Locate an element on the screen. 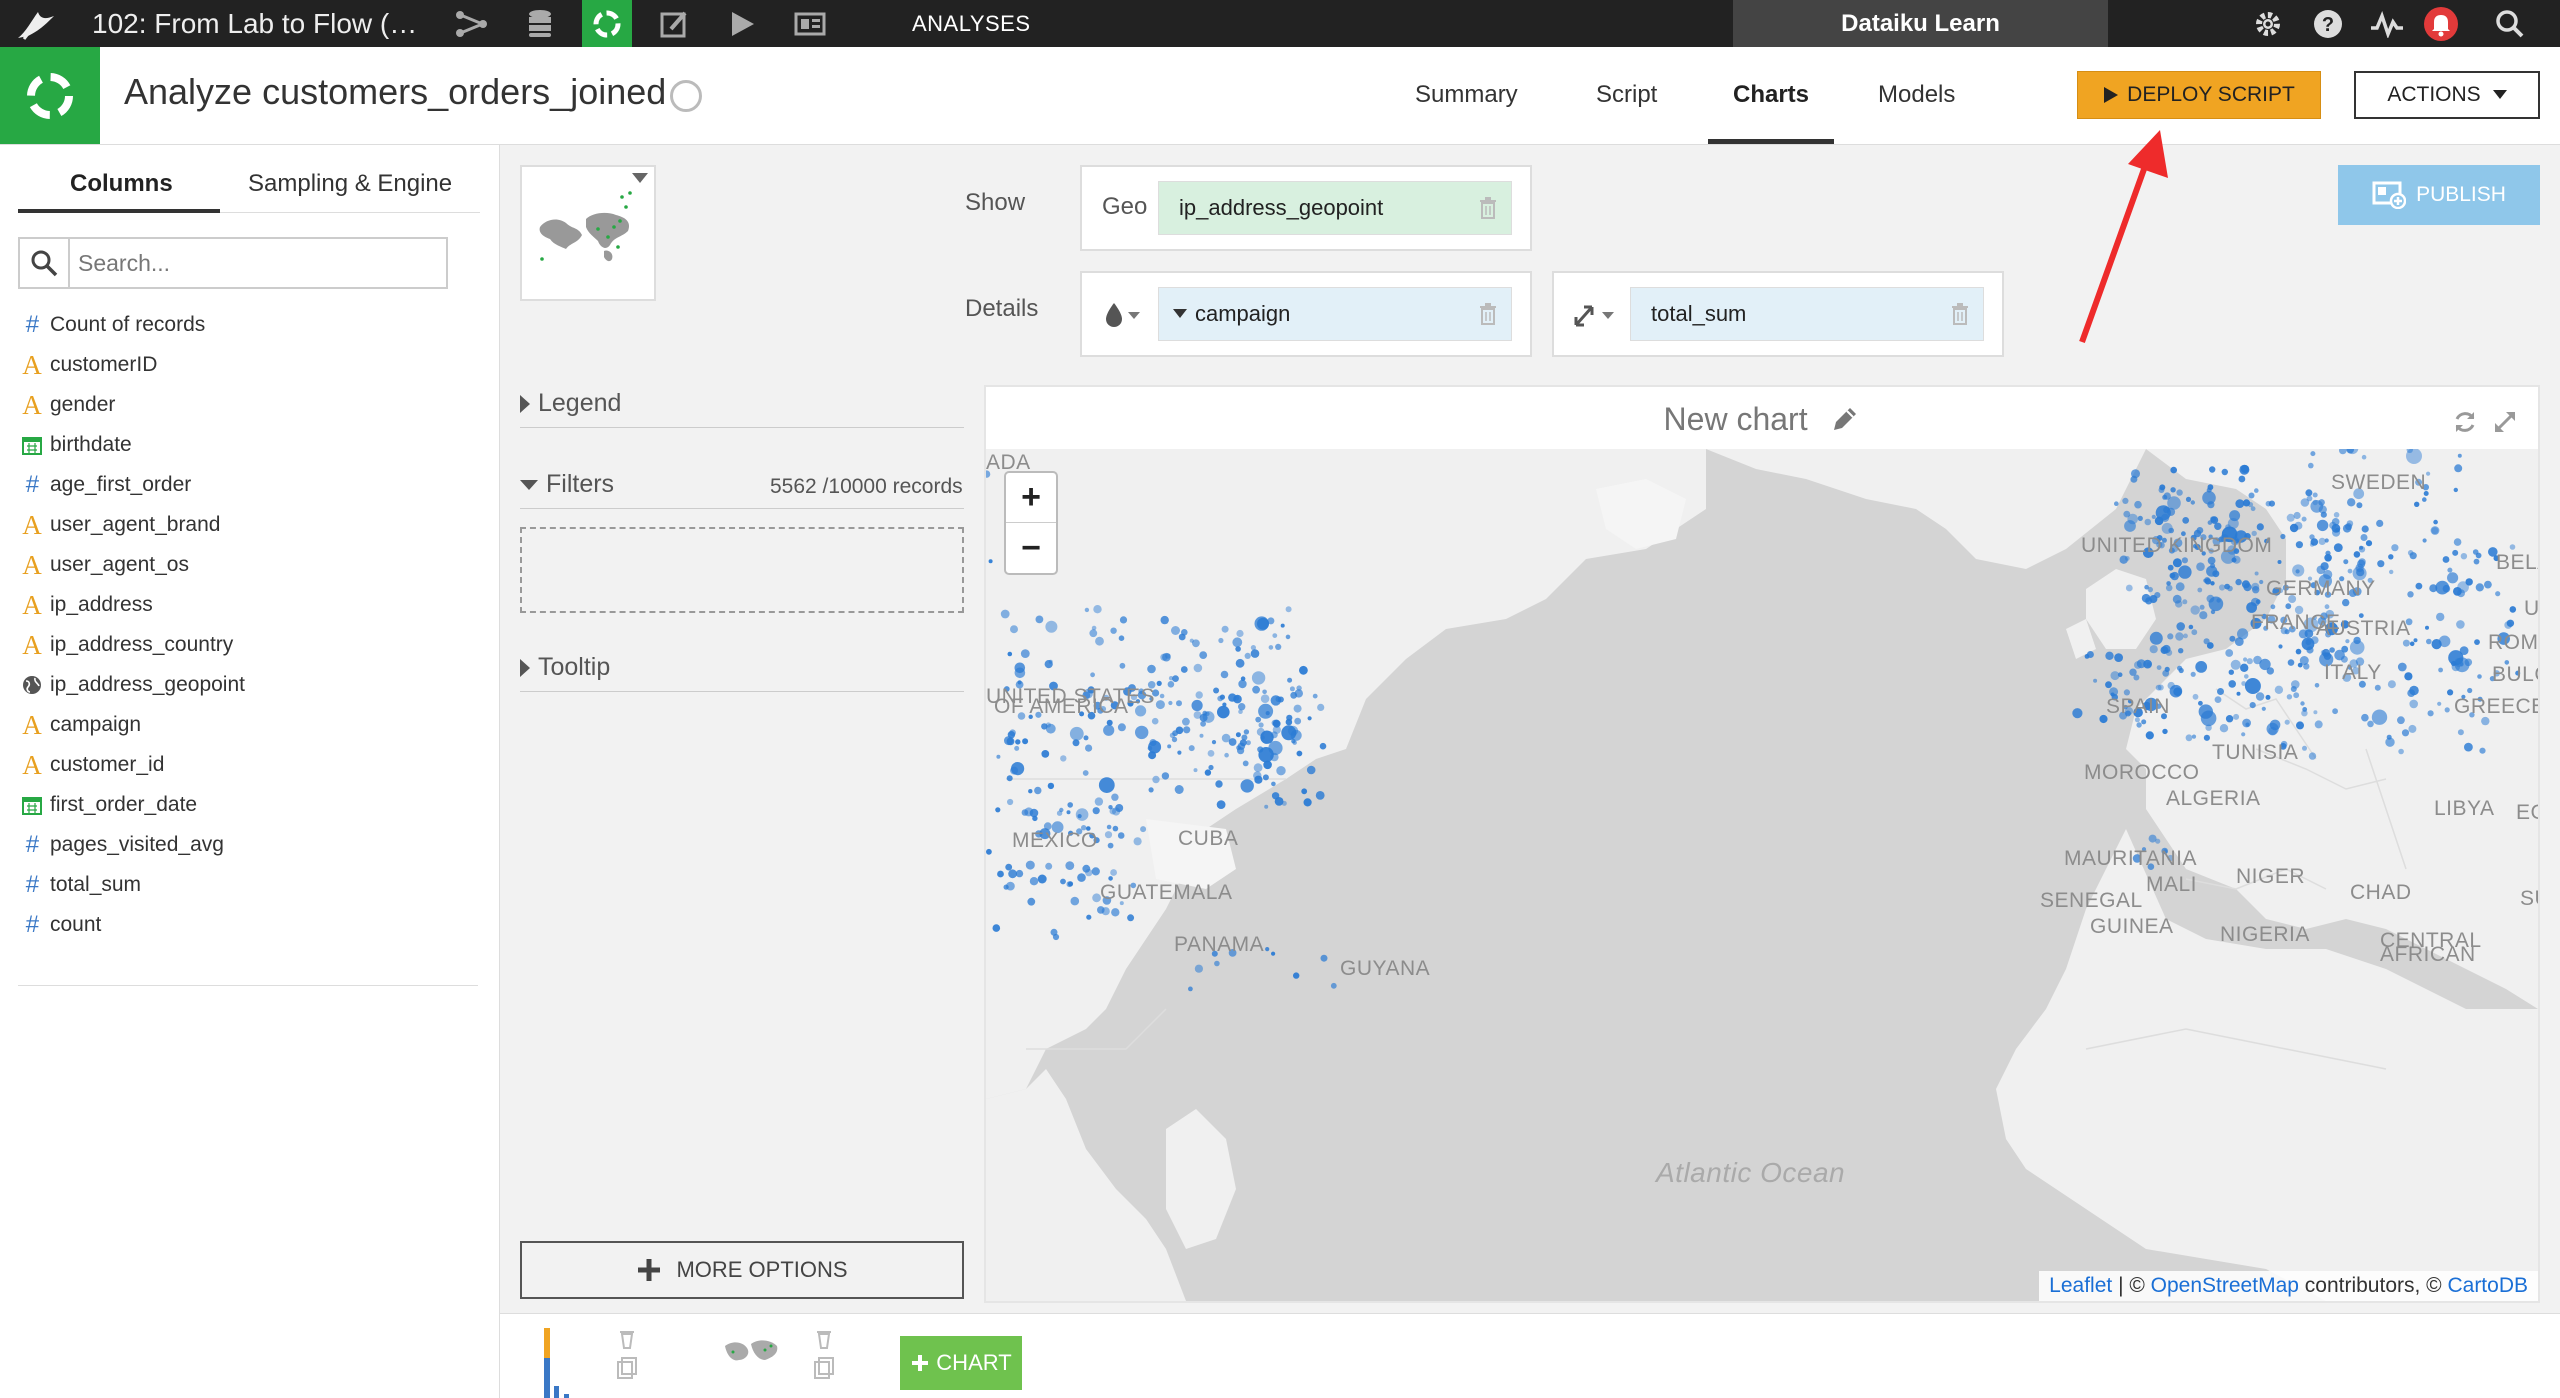 The height and width of the screenshot is (1398, 2560). flow-icon is located at coordinates (472, 23).